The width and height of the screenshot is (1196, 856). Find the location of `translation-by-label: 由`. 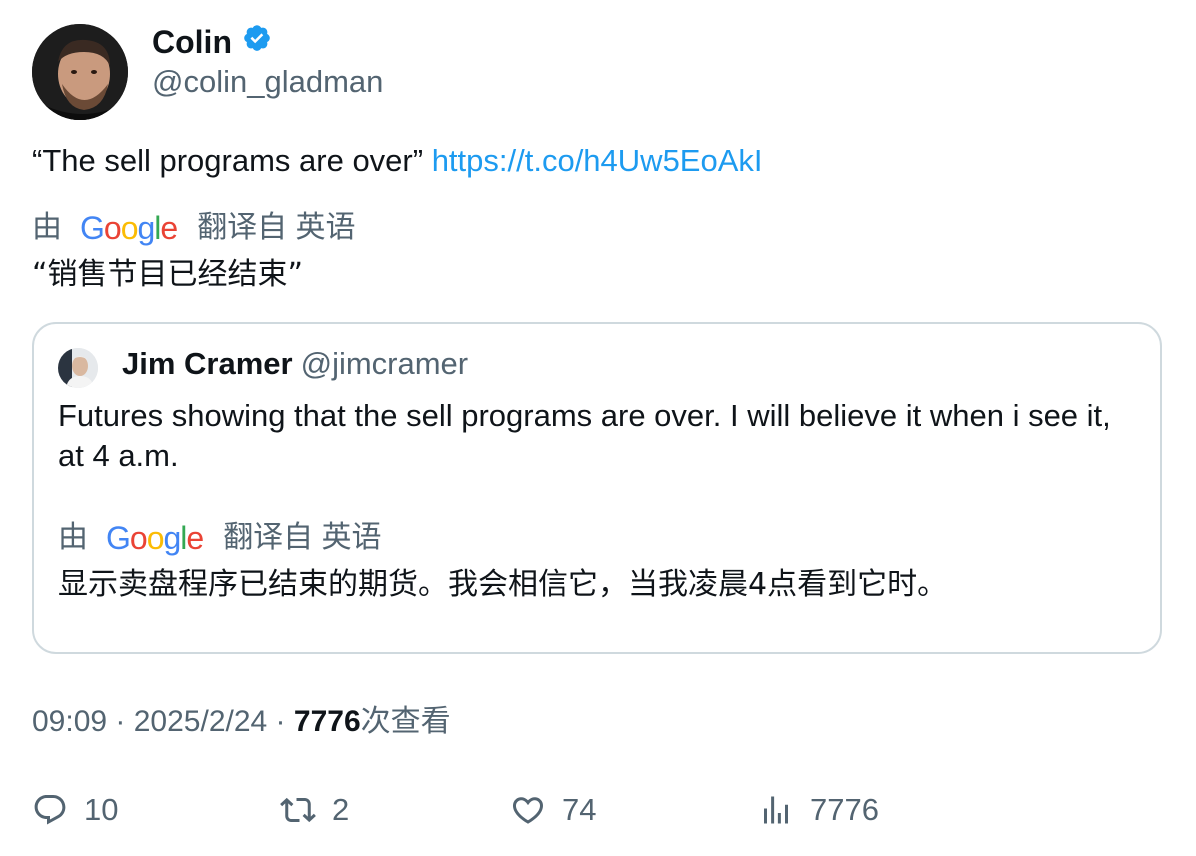

translation-by-label: 由 is located at coordinates (47, 227).